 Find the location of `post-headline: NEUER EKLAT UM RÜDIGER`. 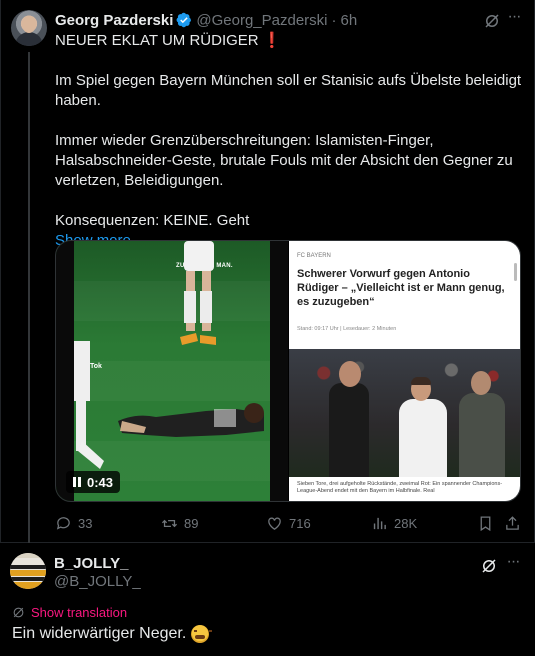

post-headline: NEUER EKLAT UM RÜDIGER is located at coordinates (157, 40).